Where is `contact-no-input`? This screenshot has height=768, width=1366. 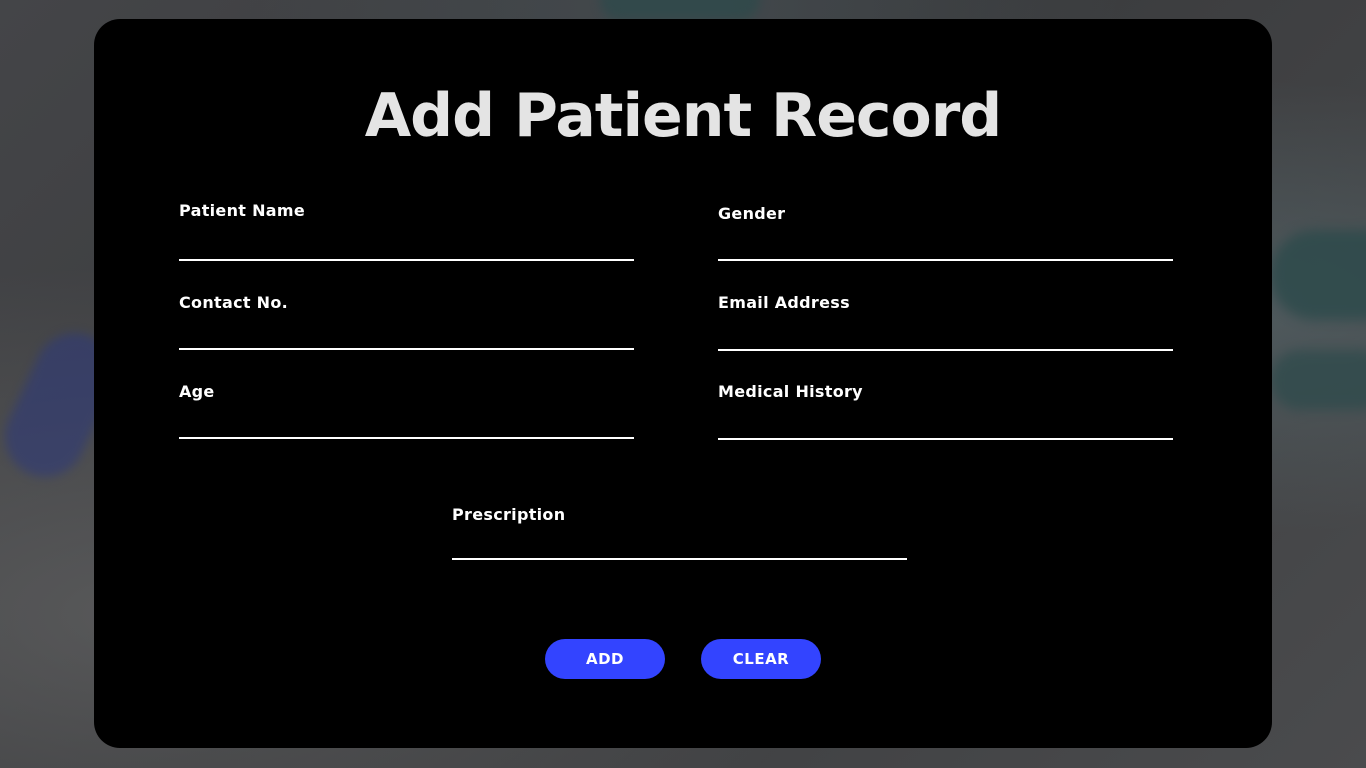
contact-no-input is located at coordinates (406, 337).